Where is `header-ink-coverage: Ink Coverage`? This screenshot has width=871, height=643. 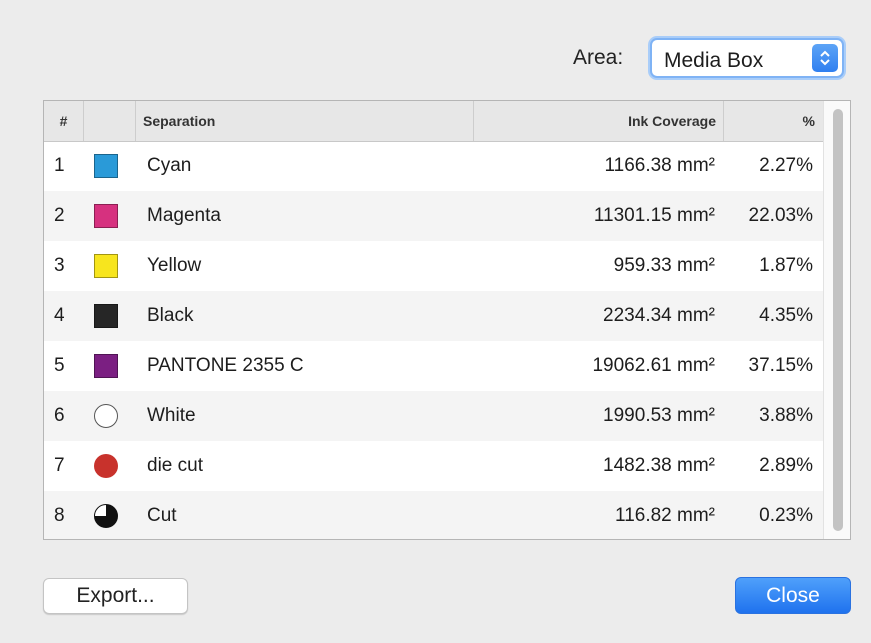 header-ink-coverage: Ink Coverage is located at coordinates (599, 121).